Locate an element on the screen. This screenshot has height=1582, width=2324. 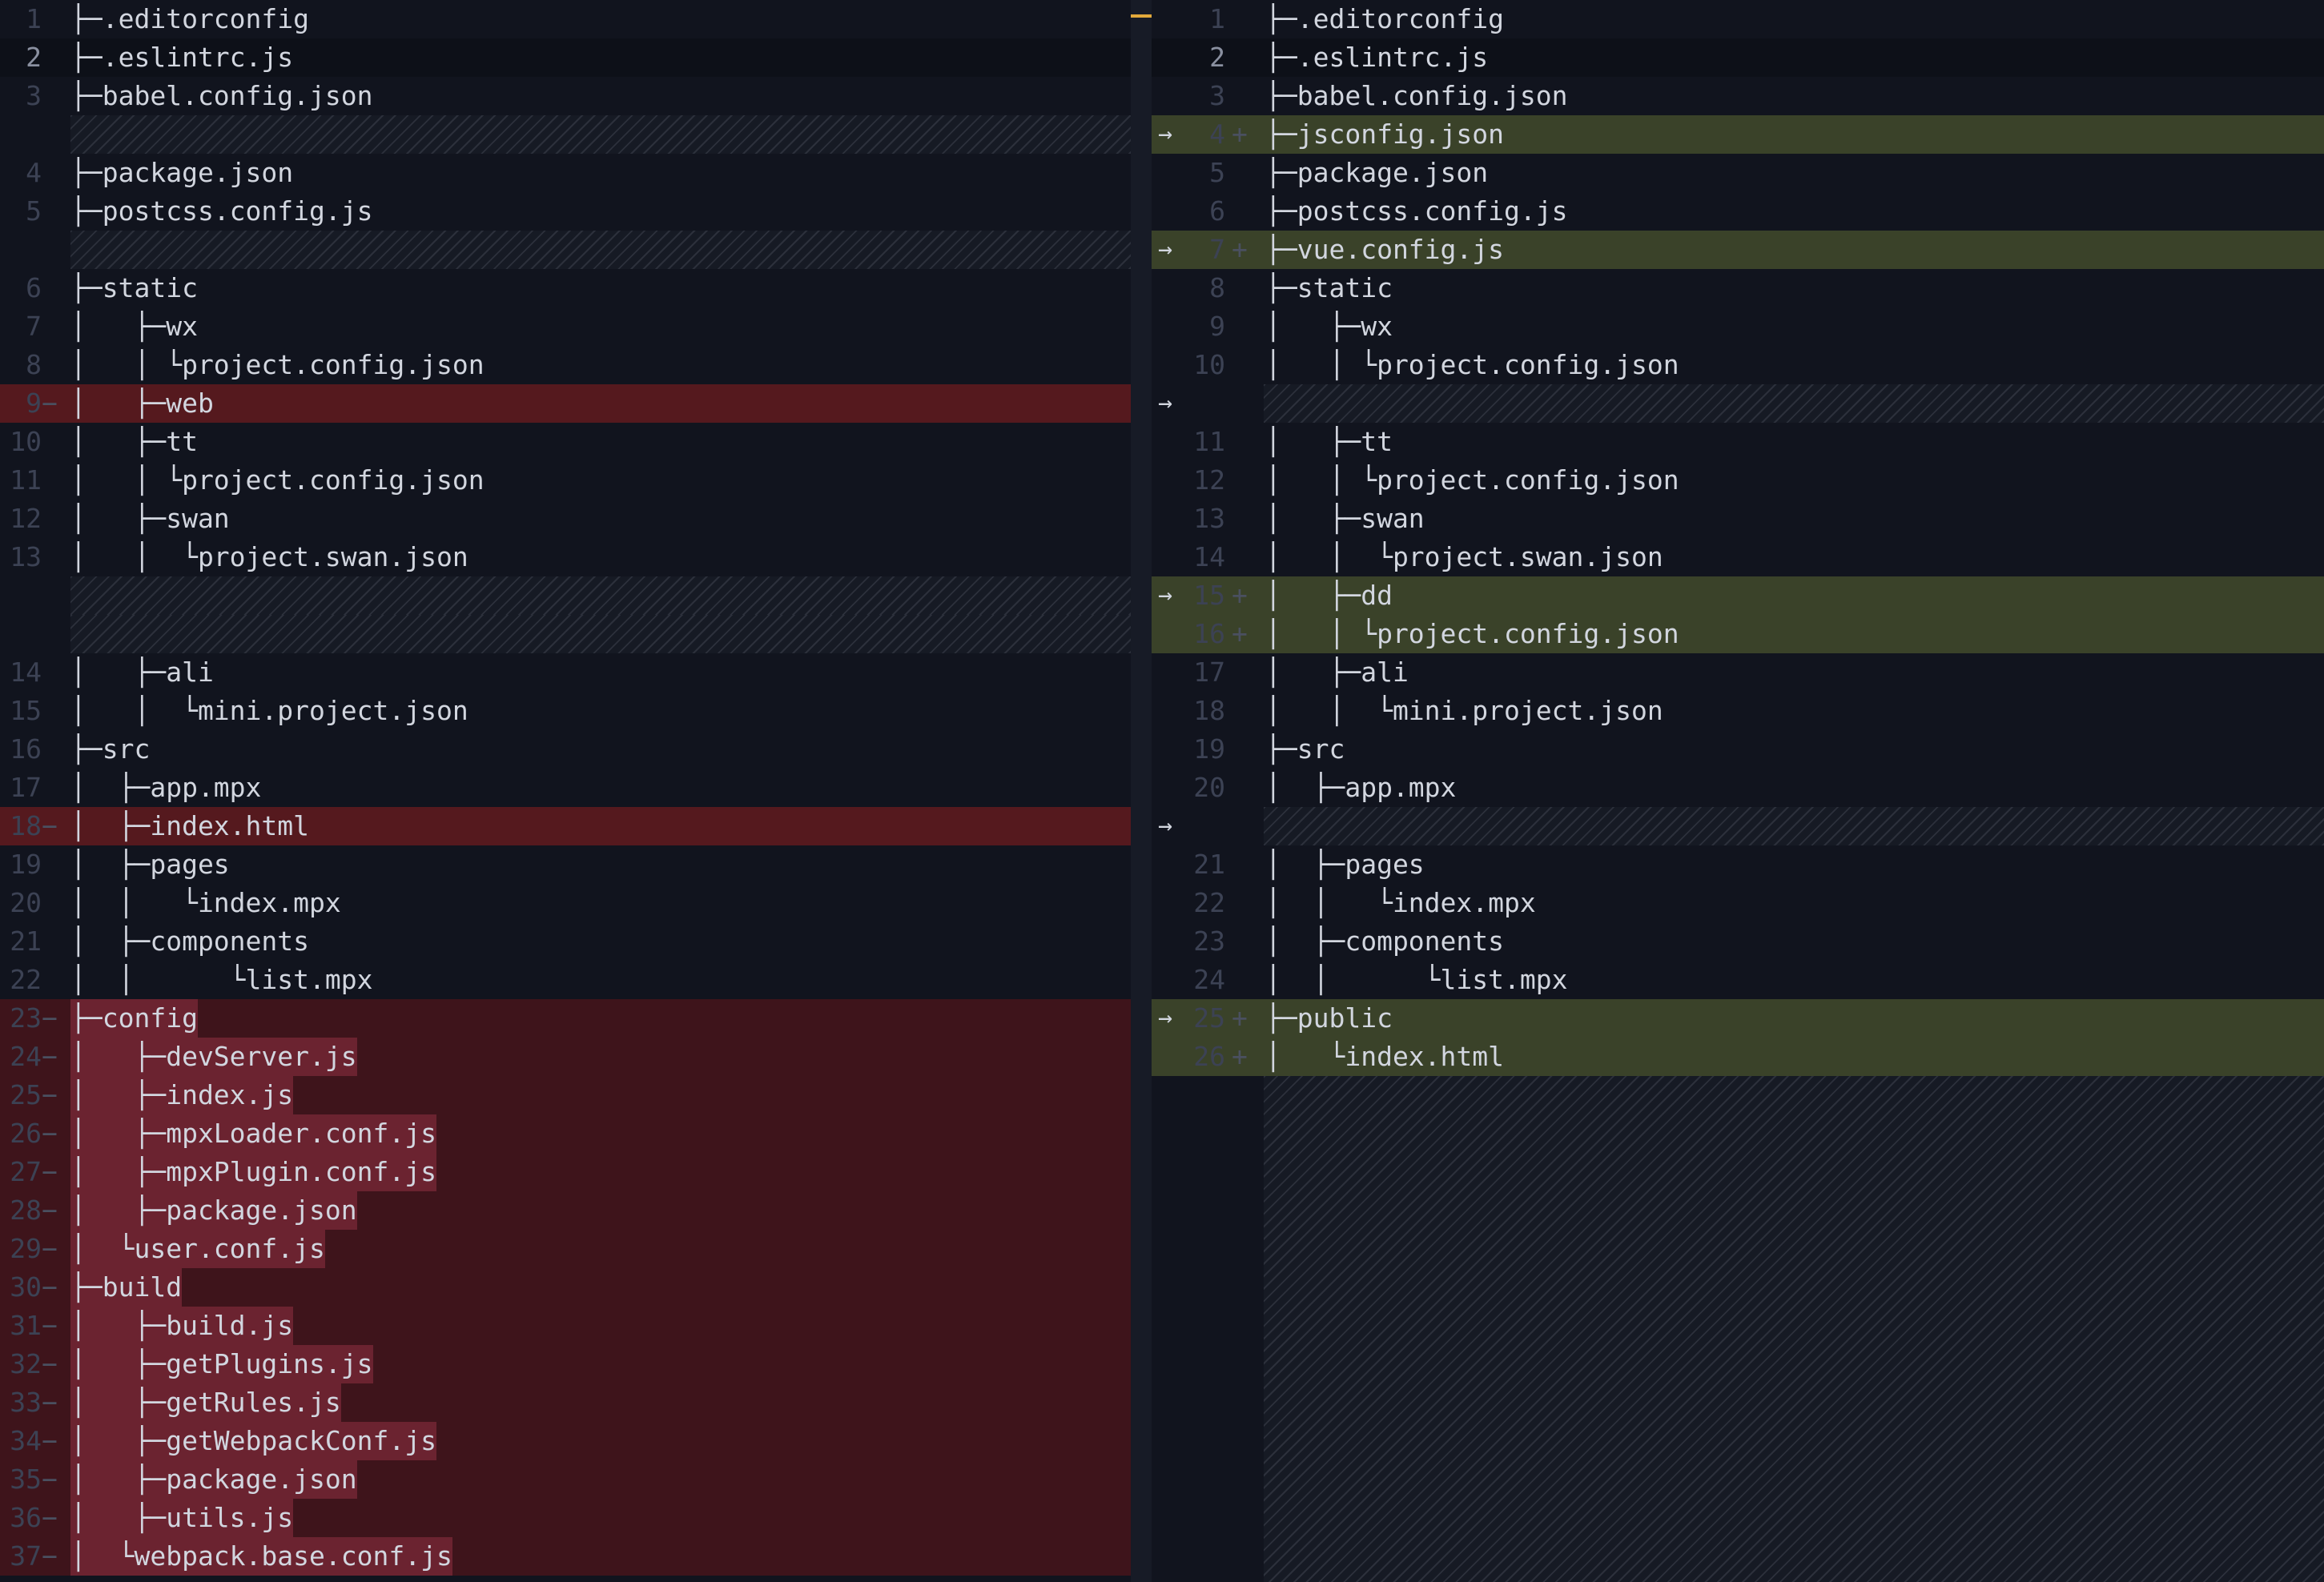
code-text: │ ├─utils.js is located at coordinates (182, 1518).